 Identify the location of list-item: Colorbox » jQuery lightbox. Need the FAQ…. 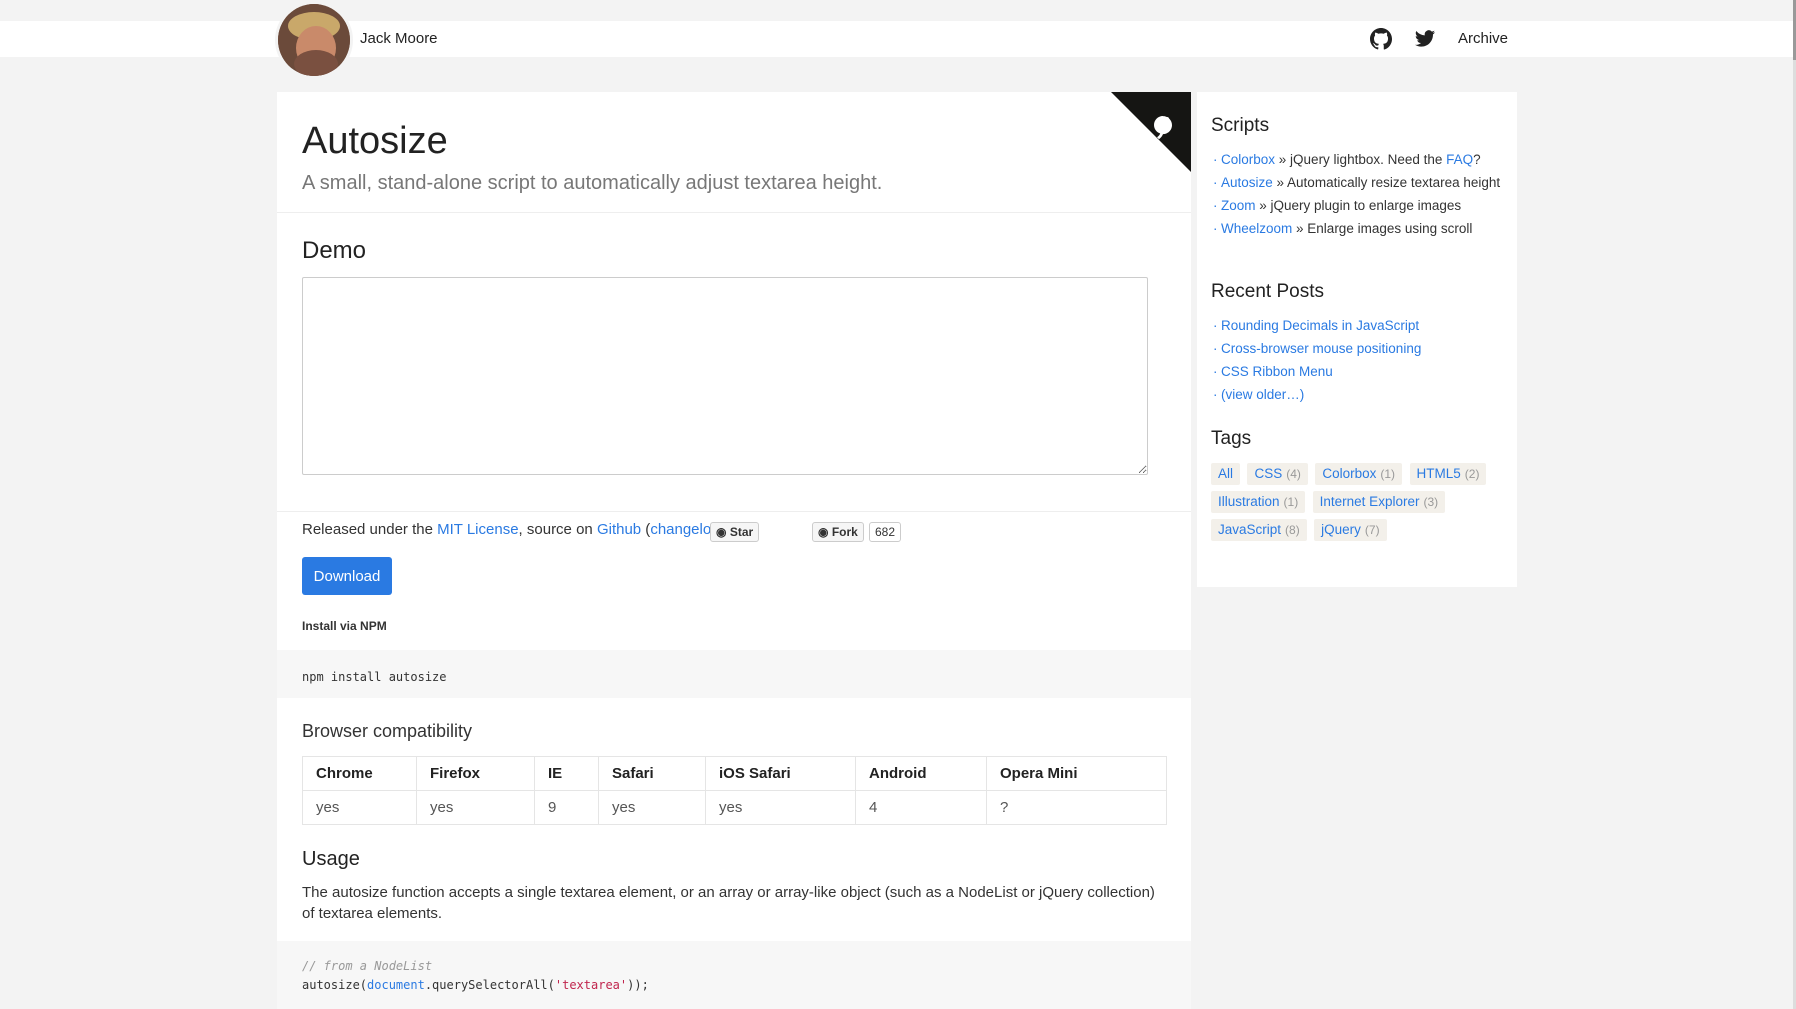
(1360, 160).